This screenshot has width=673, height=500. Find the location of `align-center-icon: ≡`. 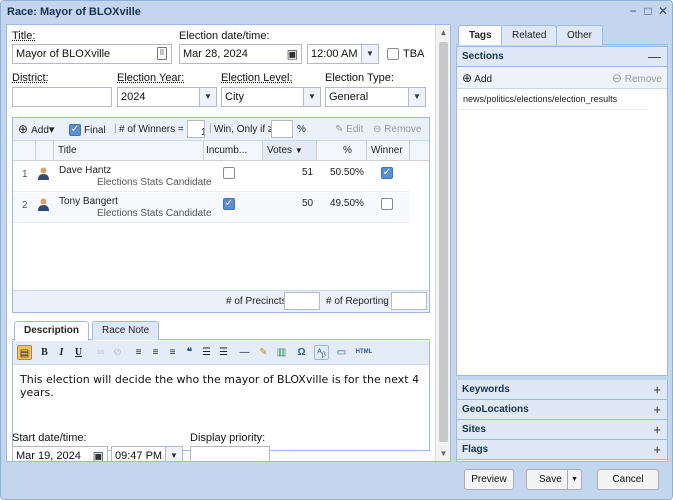

align-center-icon: ≡ is located at coordinates (155, 352).